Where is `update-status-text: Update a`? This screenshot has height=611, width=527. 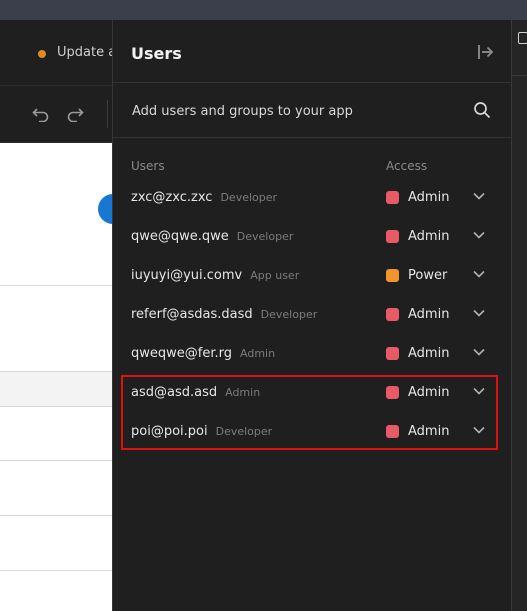
update-status-text: Update a is located at coordinates (86, 52).